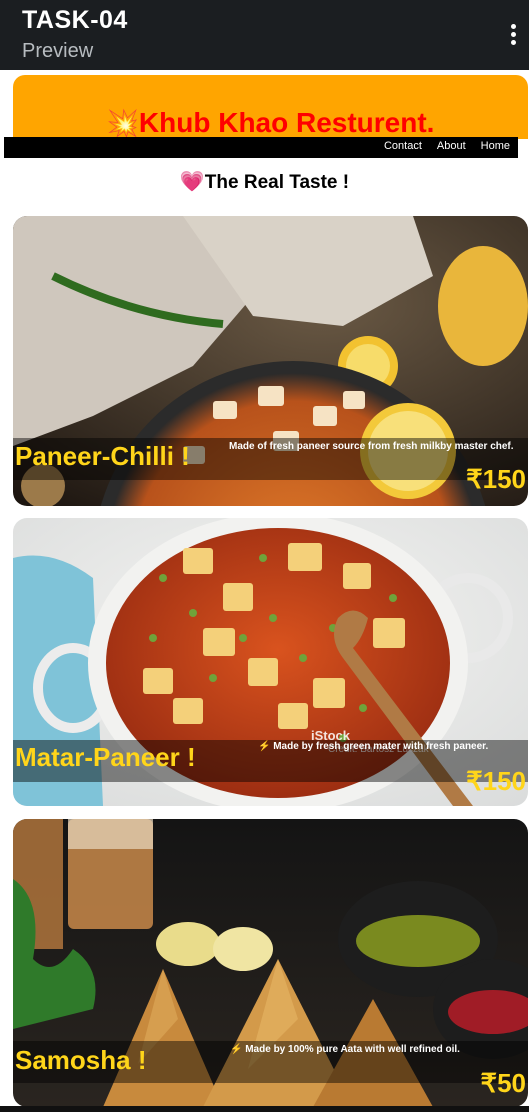 Image resolution: width=529 pixels, height=1112 pixels. What do you see at coordinates (513, 36) in the screenshot?
I see `more-vert-icon` at bounding box center [513, 36].